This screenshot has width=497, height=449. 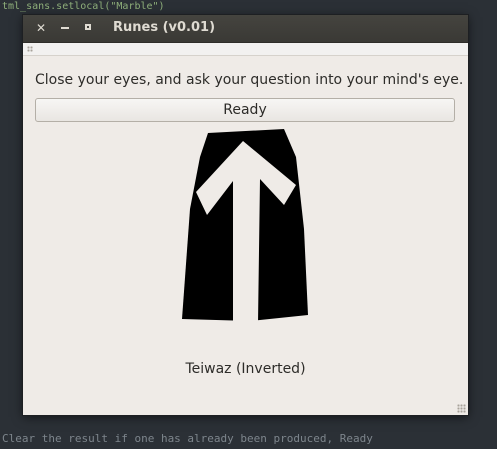 What do you see at coordinates (245, 225) in the screenshot?
I see `teiwaz-rune-icon` at bounding box center [245, 225].